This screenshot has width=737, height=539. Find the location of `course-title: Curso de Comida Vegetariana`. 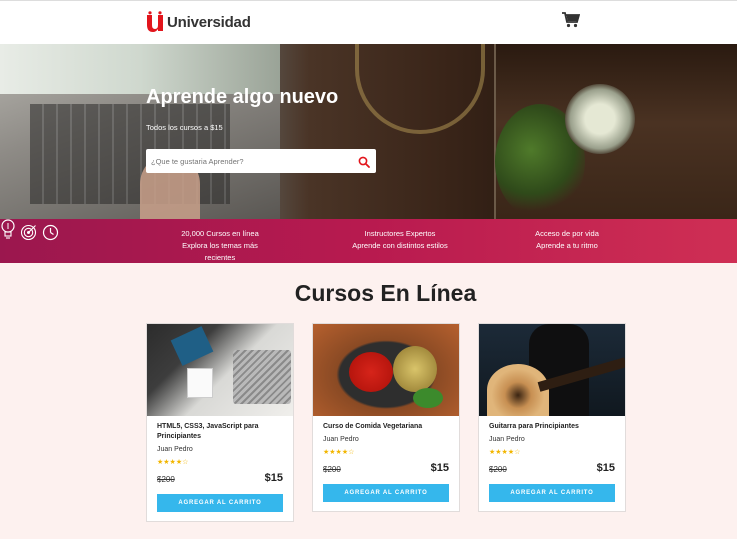

course-title: Curso de Comida Vegetariana is located at coordinates (386, 427).